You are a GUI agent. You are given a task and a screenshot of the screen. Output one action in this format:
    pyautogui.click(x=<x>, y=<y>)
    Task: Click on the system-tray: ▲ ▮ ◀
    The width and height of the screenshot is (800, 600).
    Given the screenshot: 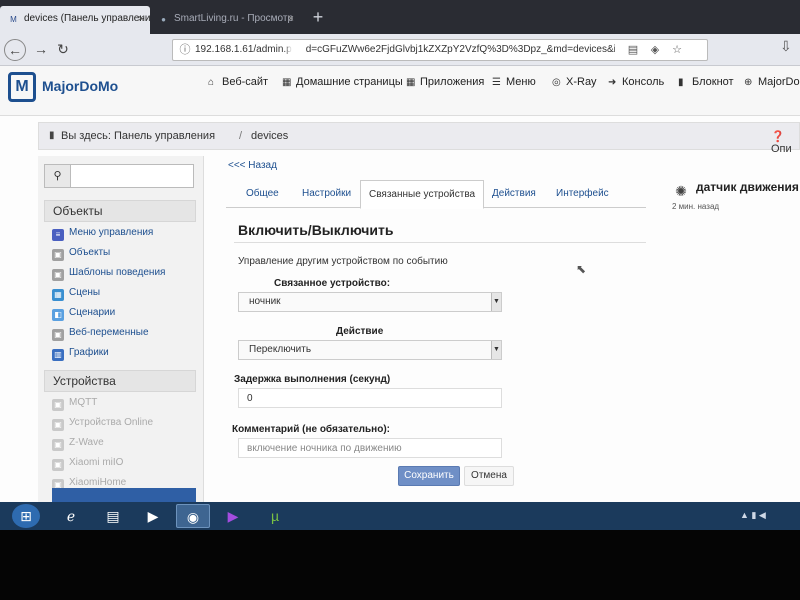 What is the action you would take?
    pyautogui.click(x=753, y=515)
    